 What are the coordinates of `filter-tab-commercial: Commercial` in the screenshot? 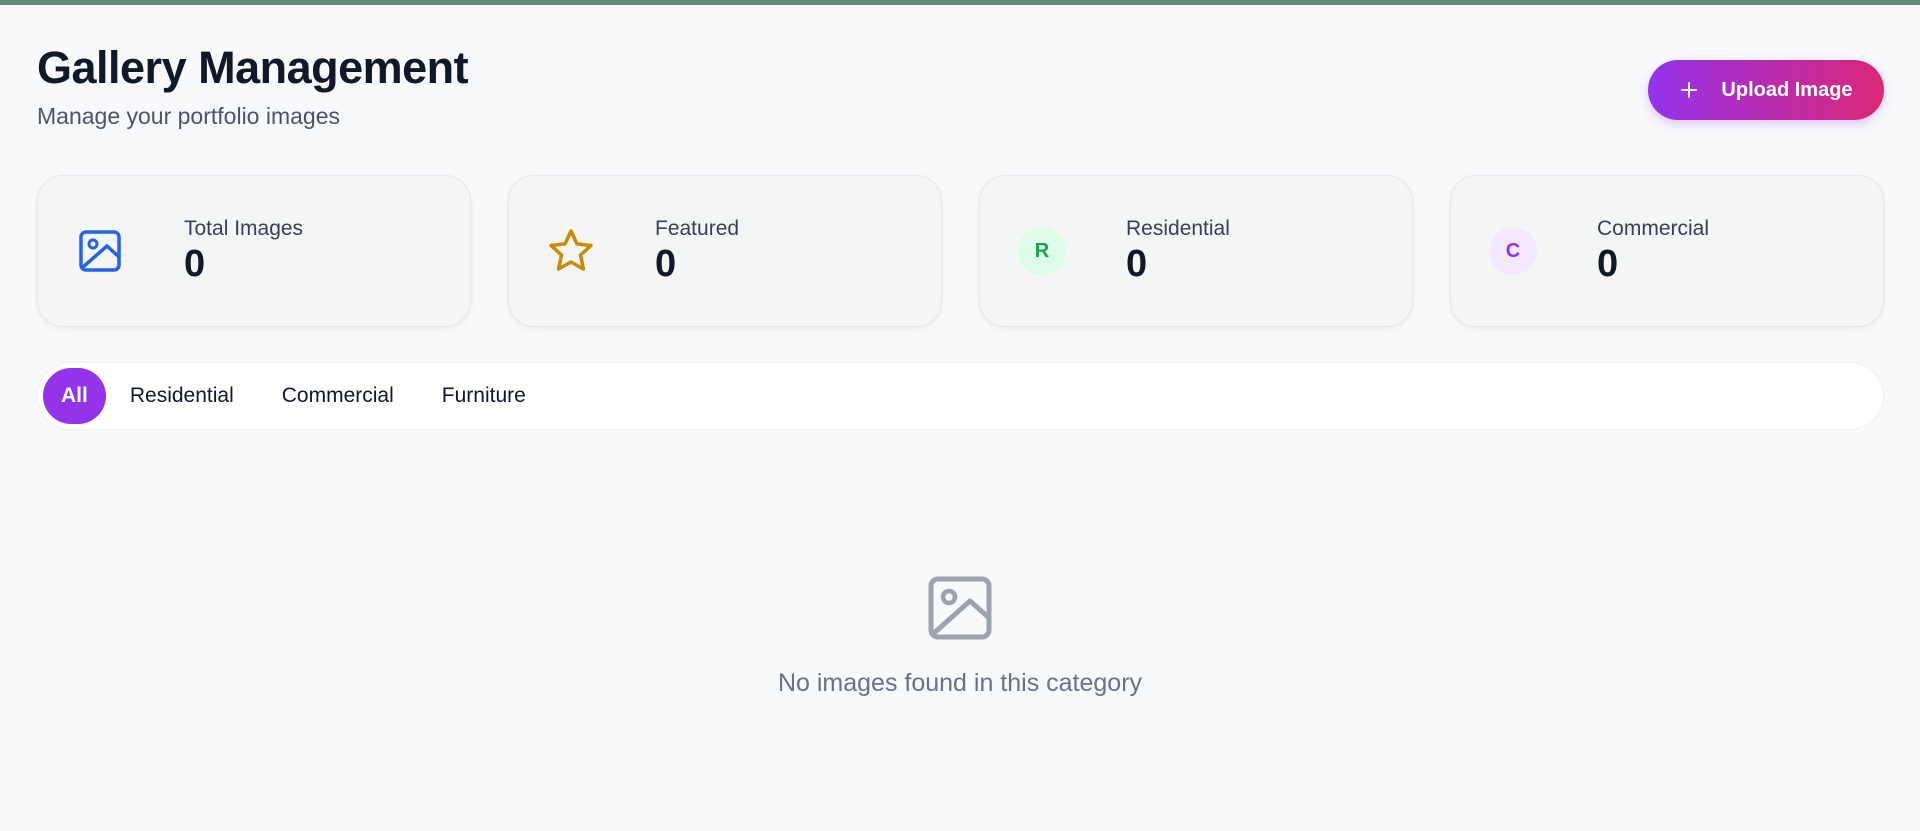 It's located at (338, 396).